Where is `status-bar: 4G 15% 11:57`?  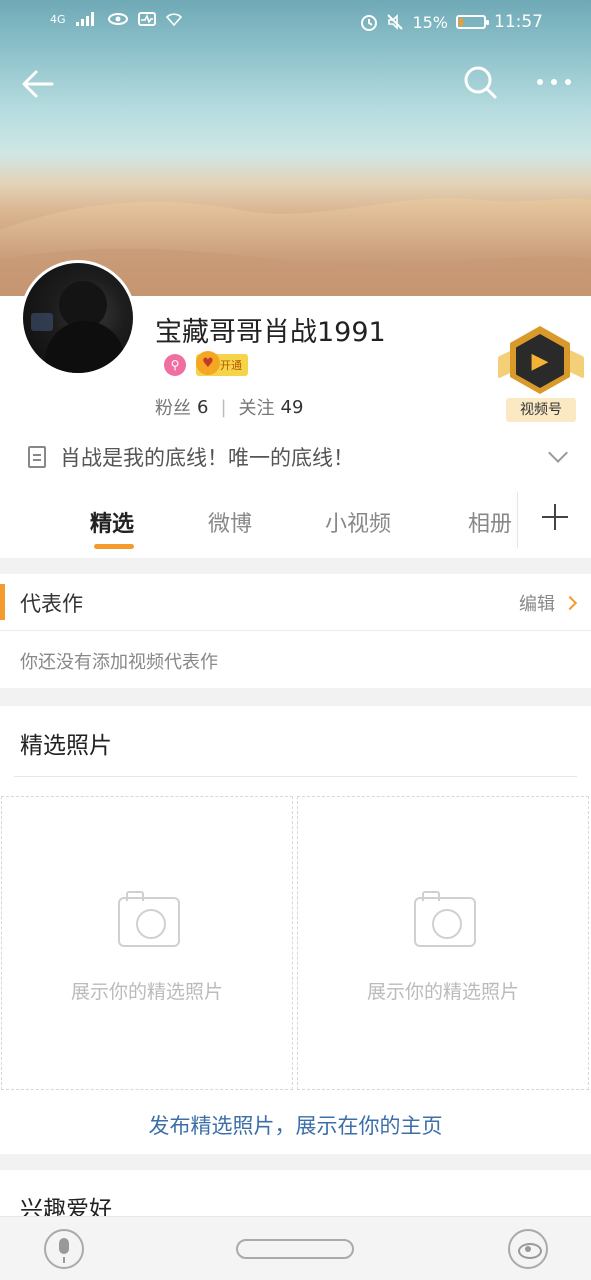 status-bar: 4G 15% 11:57 is located at coordinates (295, 23).